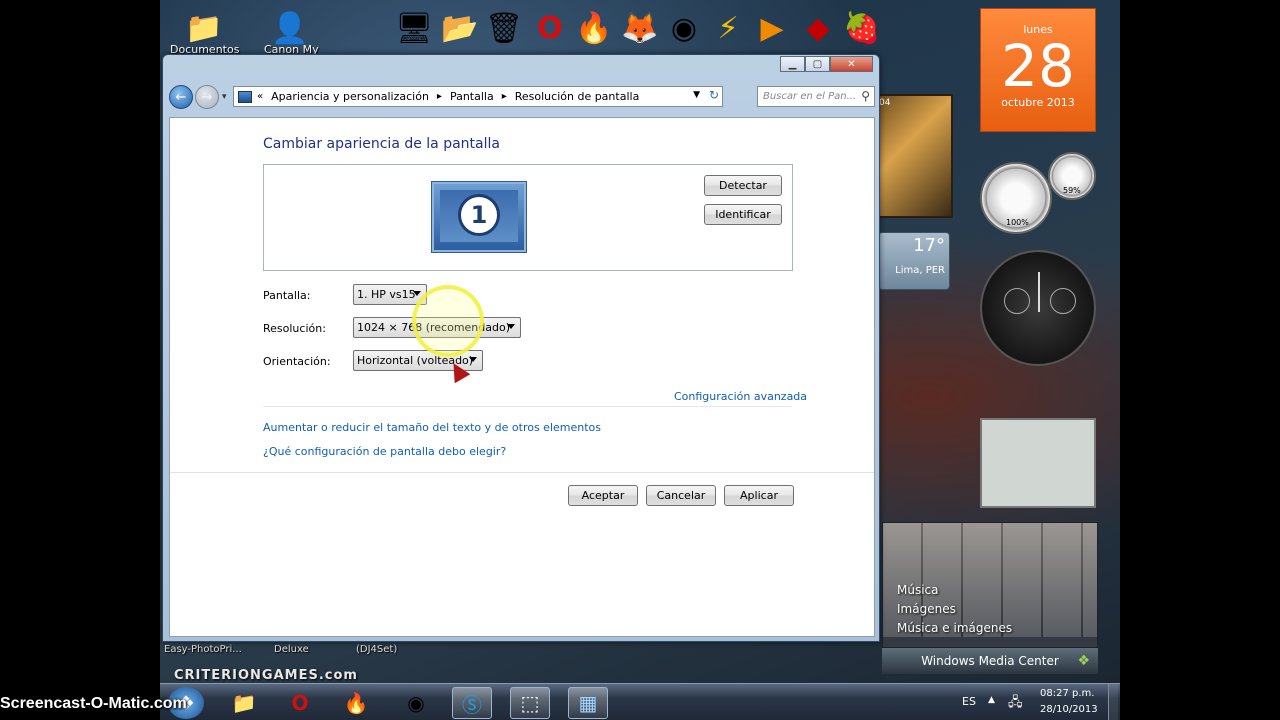 The height and width of the screenshot is (720, 1280). I want to click on media-player-icon: ▶, so click(772, 28).